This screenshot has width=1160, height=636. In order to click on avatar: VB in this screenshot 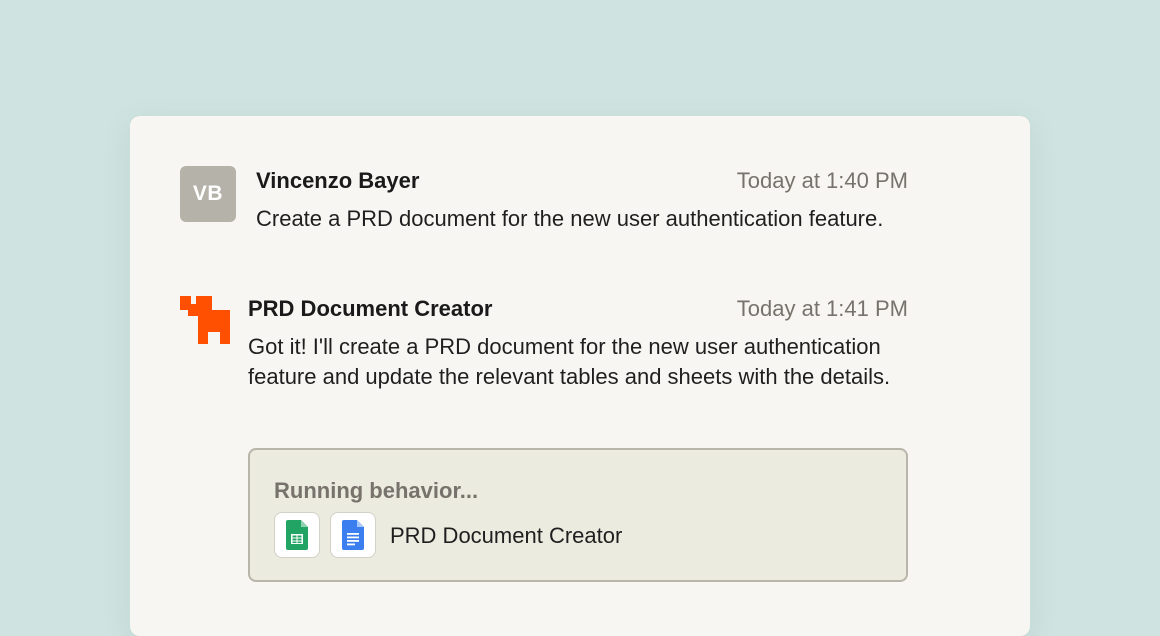, I will do `click(208, 194)`.